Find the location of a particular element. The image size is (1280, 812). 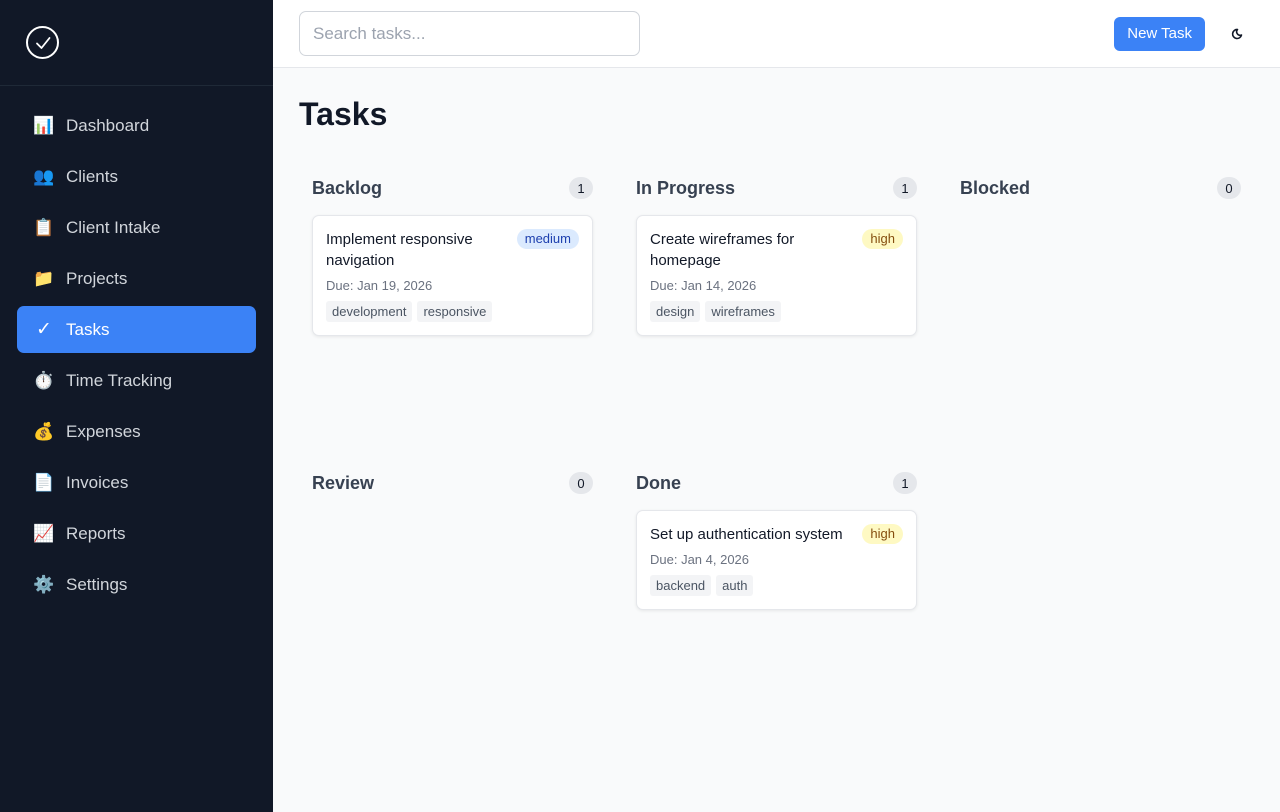

sidebar-item-dashboard: 📊 Dashboard is located at coordinates (136, 125).